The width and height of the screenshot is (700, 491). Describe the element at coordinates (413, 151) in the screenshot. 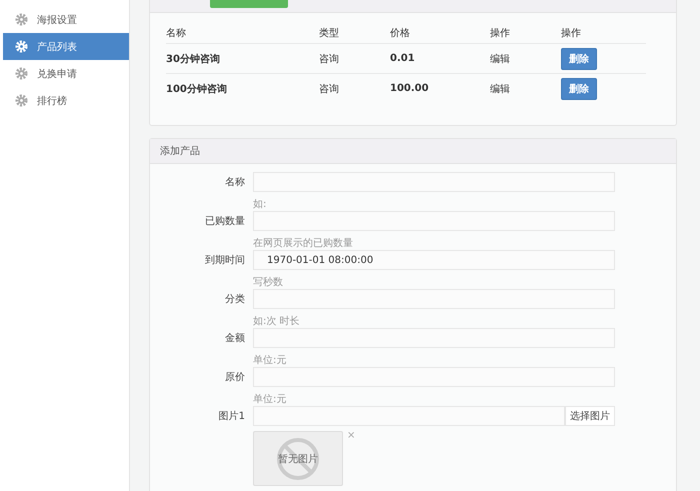

I see `panel-title: 添加产品` at that location.